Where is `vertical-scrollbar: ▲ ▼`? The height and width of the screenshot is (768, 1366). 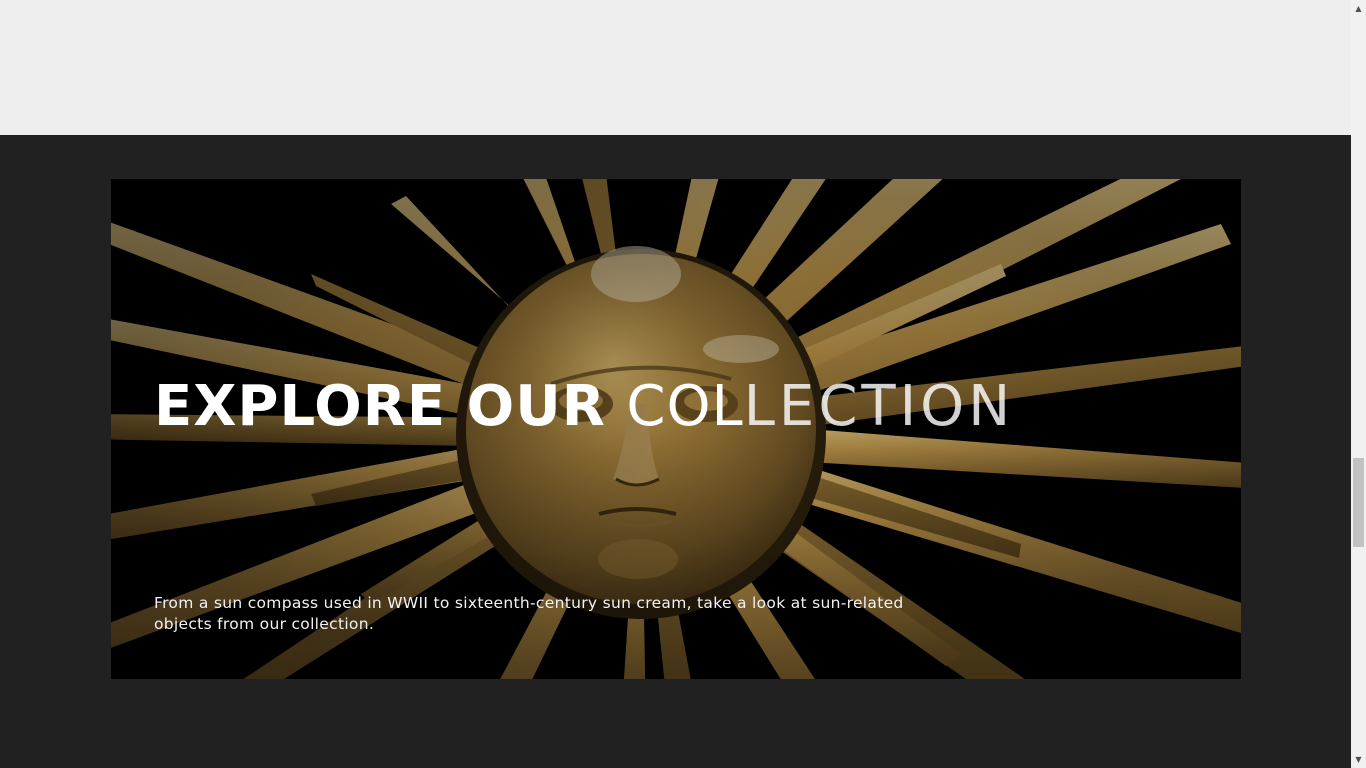 vertical-scrollbar: ▲ ▼ is located at coordinates (1358, 384).